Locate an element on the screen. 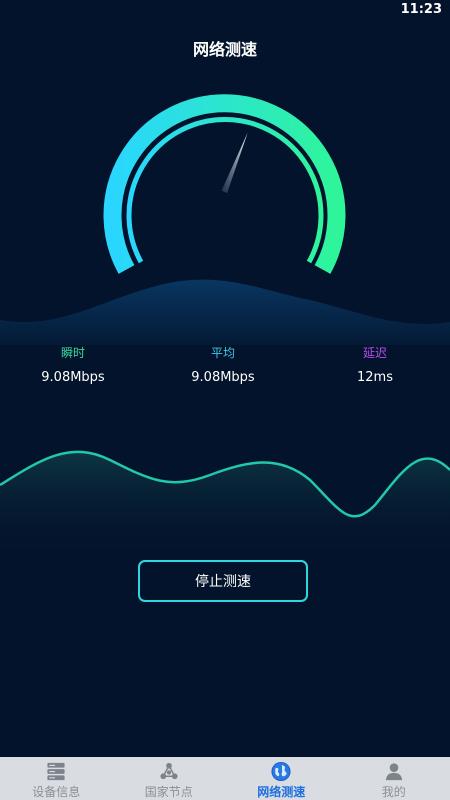 The height and width of the screenshot is (800, 450). tab-country-nodes-label: 国家节点 is located at coordinates (168, 792).